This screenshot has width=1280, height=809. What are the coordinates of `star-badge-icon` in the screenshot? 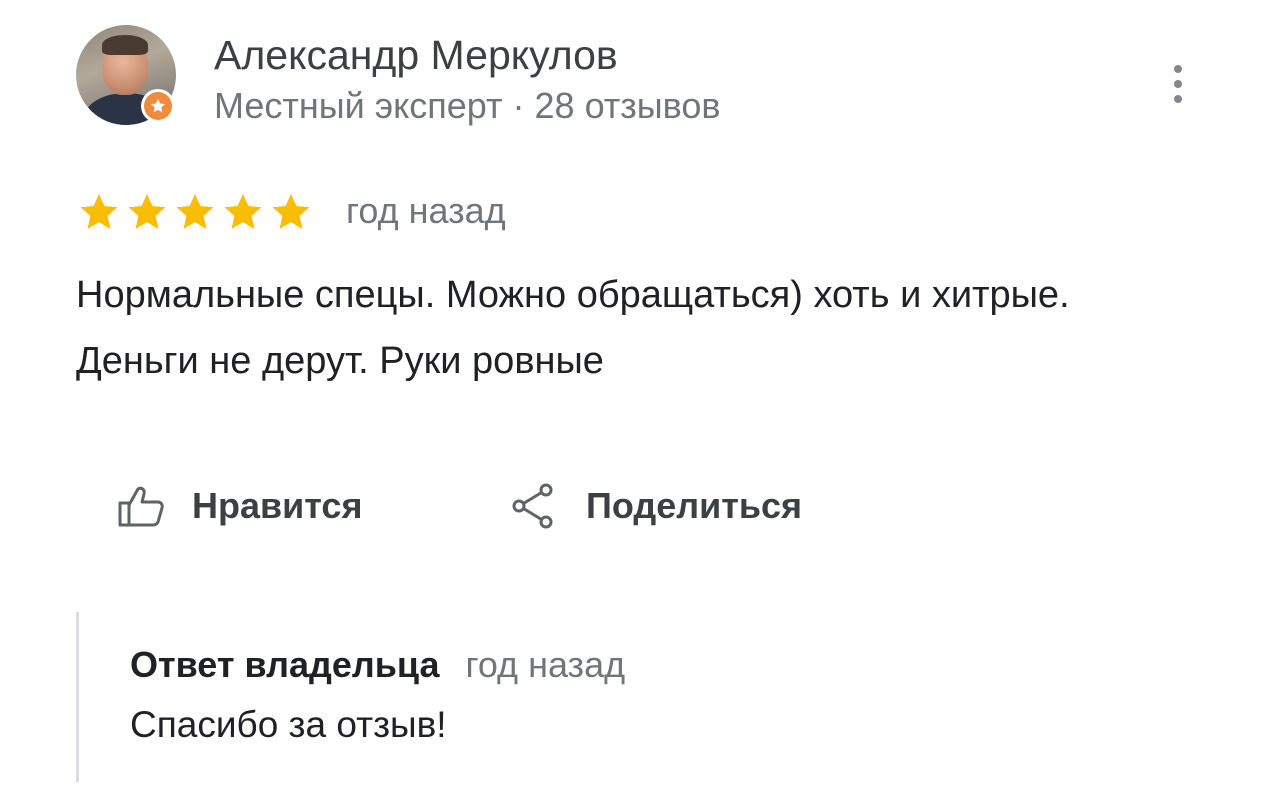 It's located at (158, 105).